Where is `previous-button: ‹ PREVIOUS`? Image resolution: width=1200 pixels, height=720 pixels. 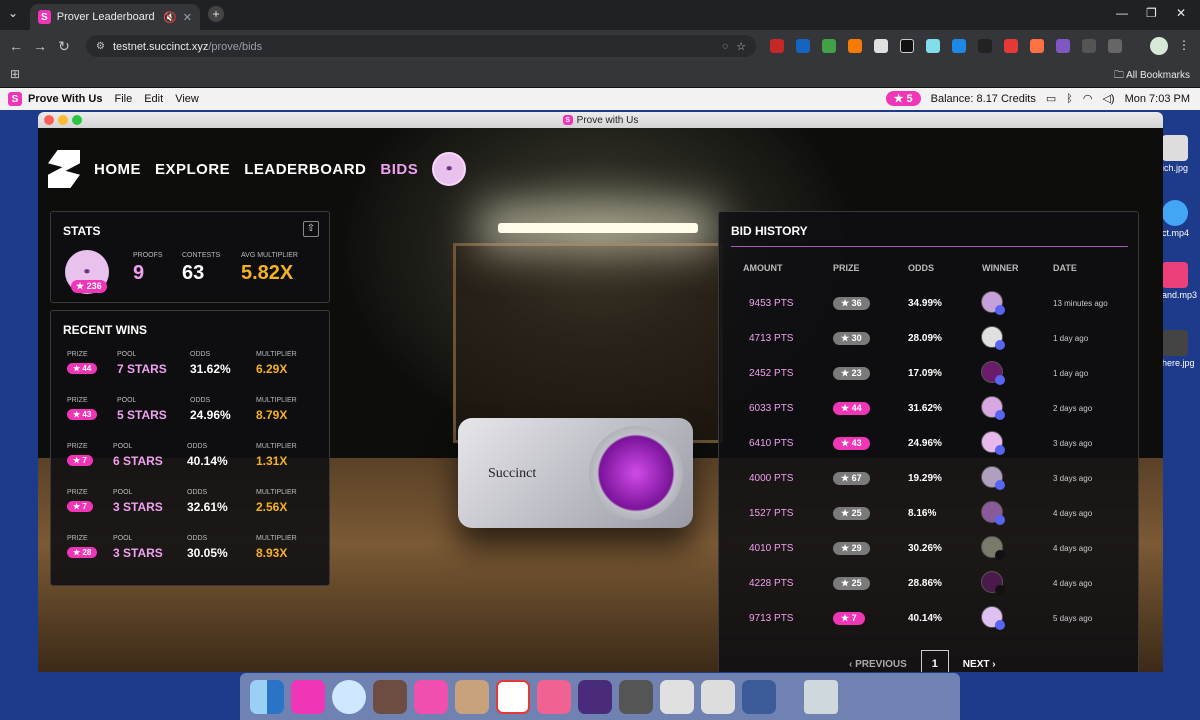 previous-button: ‹ PREVIOUS is located at coordinates (878, 664).